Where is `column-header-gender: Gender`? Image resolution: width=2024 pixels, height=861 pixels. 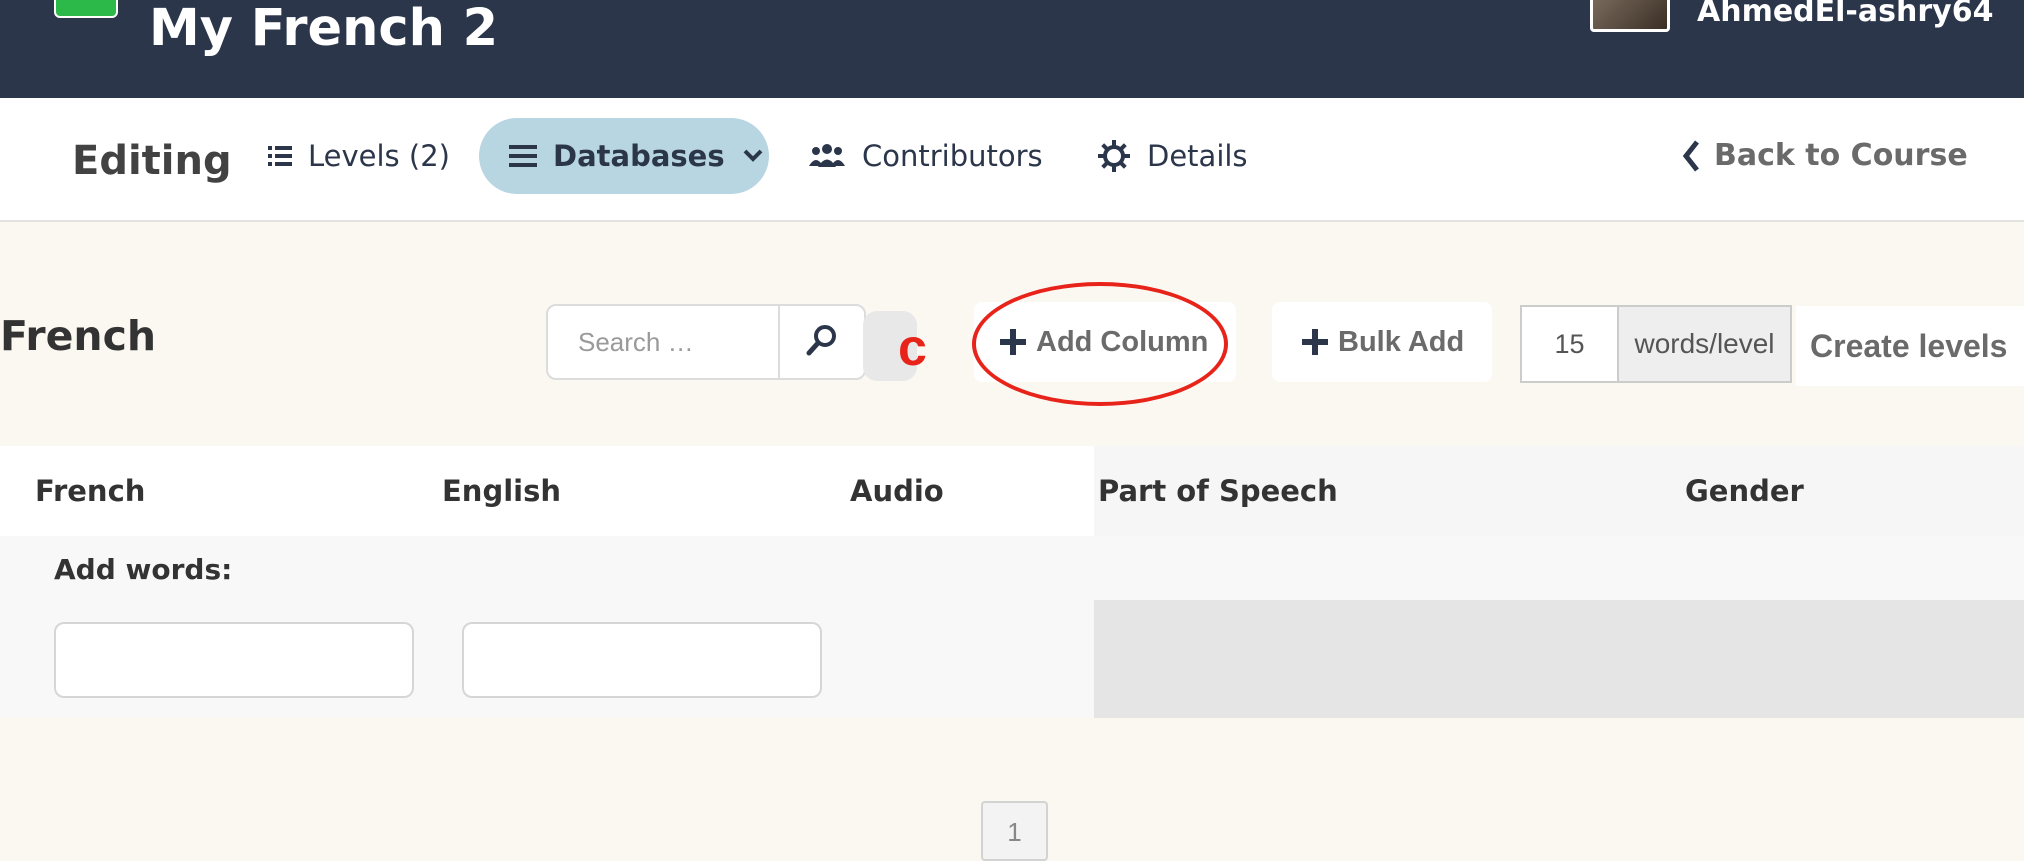 column-header-gender: Gender is located at coordinates (1744, 491).